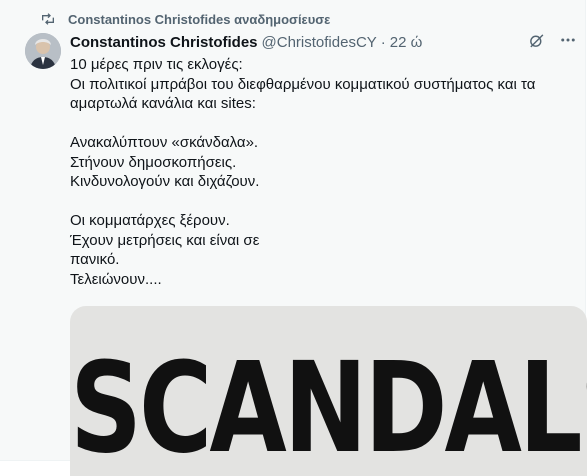 The image size is (587, 476). Describe the element at coordinates (319, 42) in the screenshot. I see `author-handle: @ChristofidesCY` at that location.